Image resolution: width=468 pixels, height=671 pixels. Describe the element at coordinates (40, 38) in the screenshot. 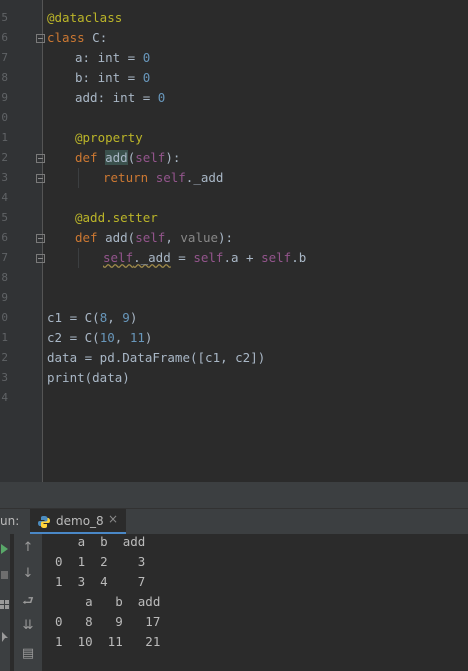

I see `fold-class-icon` at that location.